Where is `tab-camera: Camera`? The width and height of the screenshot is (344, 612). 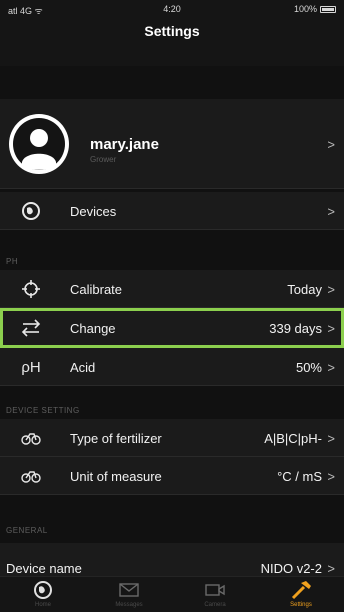 tab-camera: Camera is located at coordinates (215, 594).